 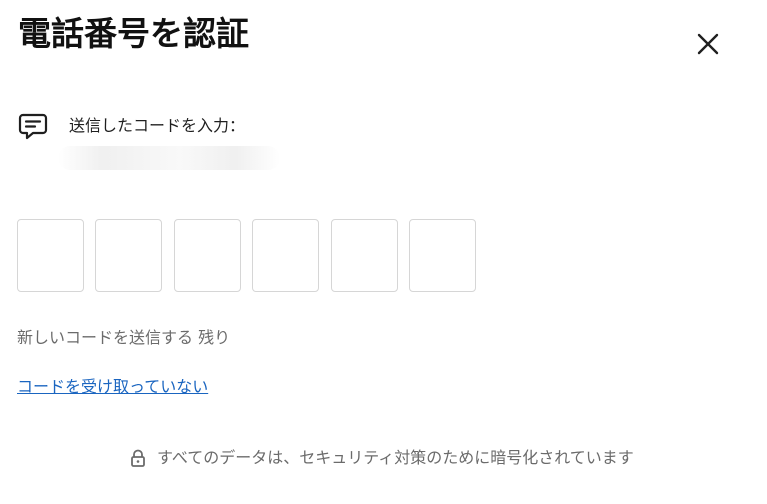 What do you see at coordinates (112, 387) in the screenshot?
I see `no-code-received-link: コードを受け取っていない` at bounding box center [112, 387].